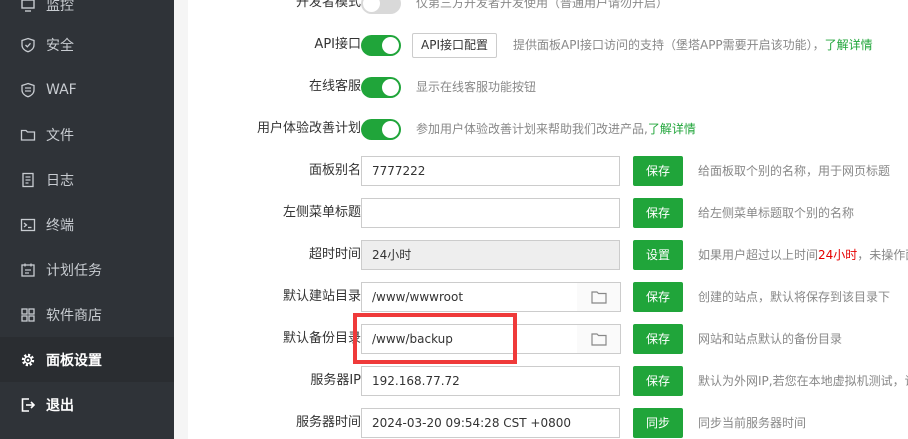 The image size is (908, 439). I want to click on setting-row-site-dir: 默认建站目录 /www/wwwroot 保存 创建的站点，默认将保存到该目录下, so click(541, 297).